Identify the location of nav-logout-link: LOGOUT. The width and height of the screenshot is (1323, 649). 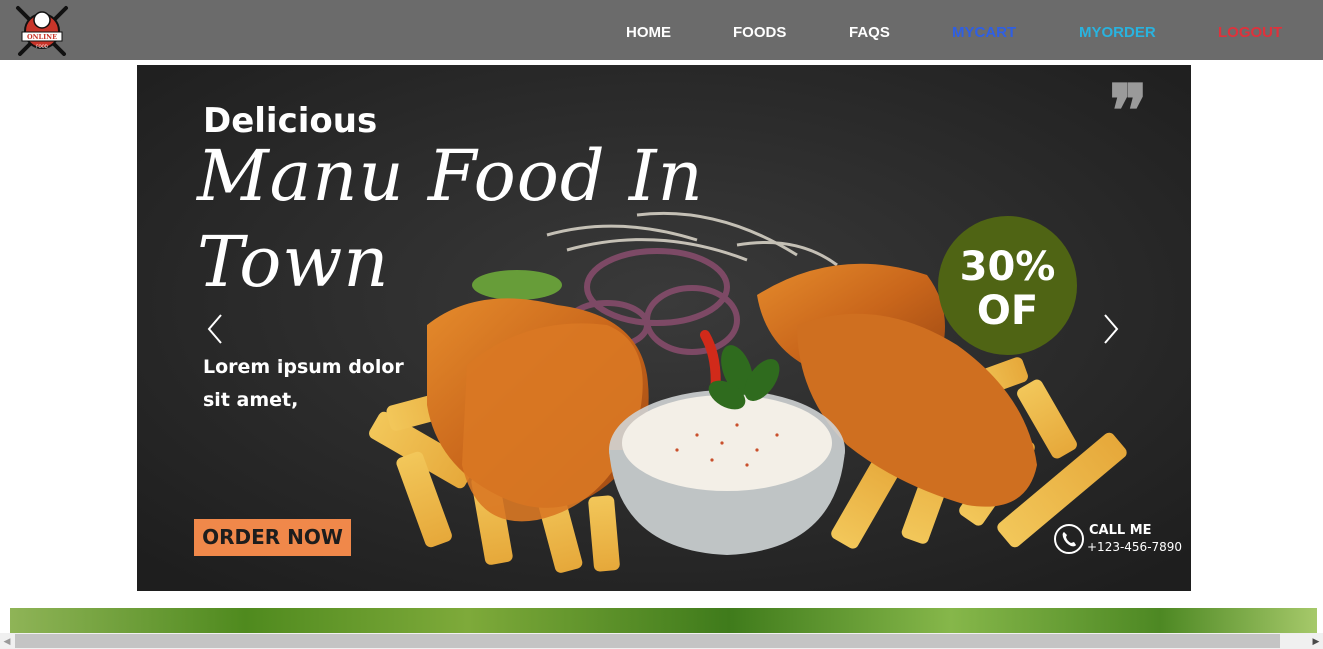
(1250, 32).